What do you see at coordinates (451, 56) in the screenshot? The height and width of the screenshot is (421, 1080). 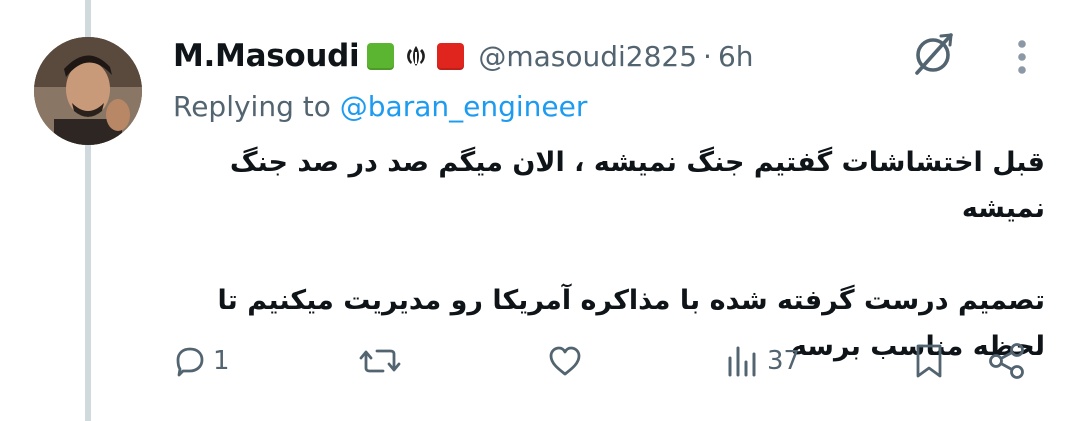 I see `red-square-emoji` at bounding box center [451, 56].